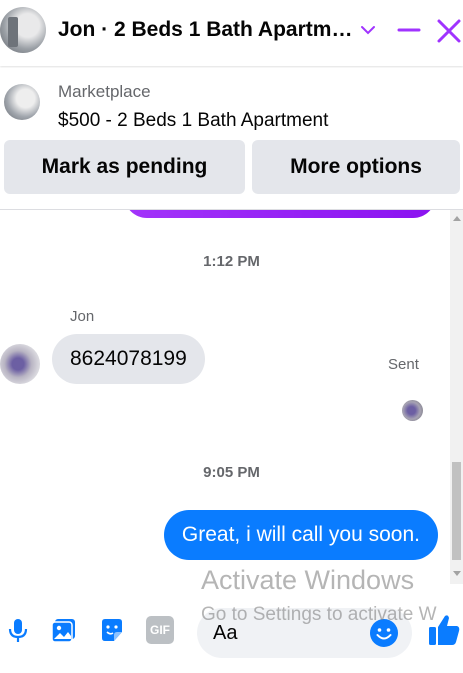  What do you see at coordinates (457, 218) in the screenshot?
I see `scroll-up-arrow` at bounding box center [457, 218].